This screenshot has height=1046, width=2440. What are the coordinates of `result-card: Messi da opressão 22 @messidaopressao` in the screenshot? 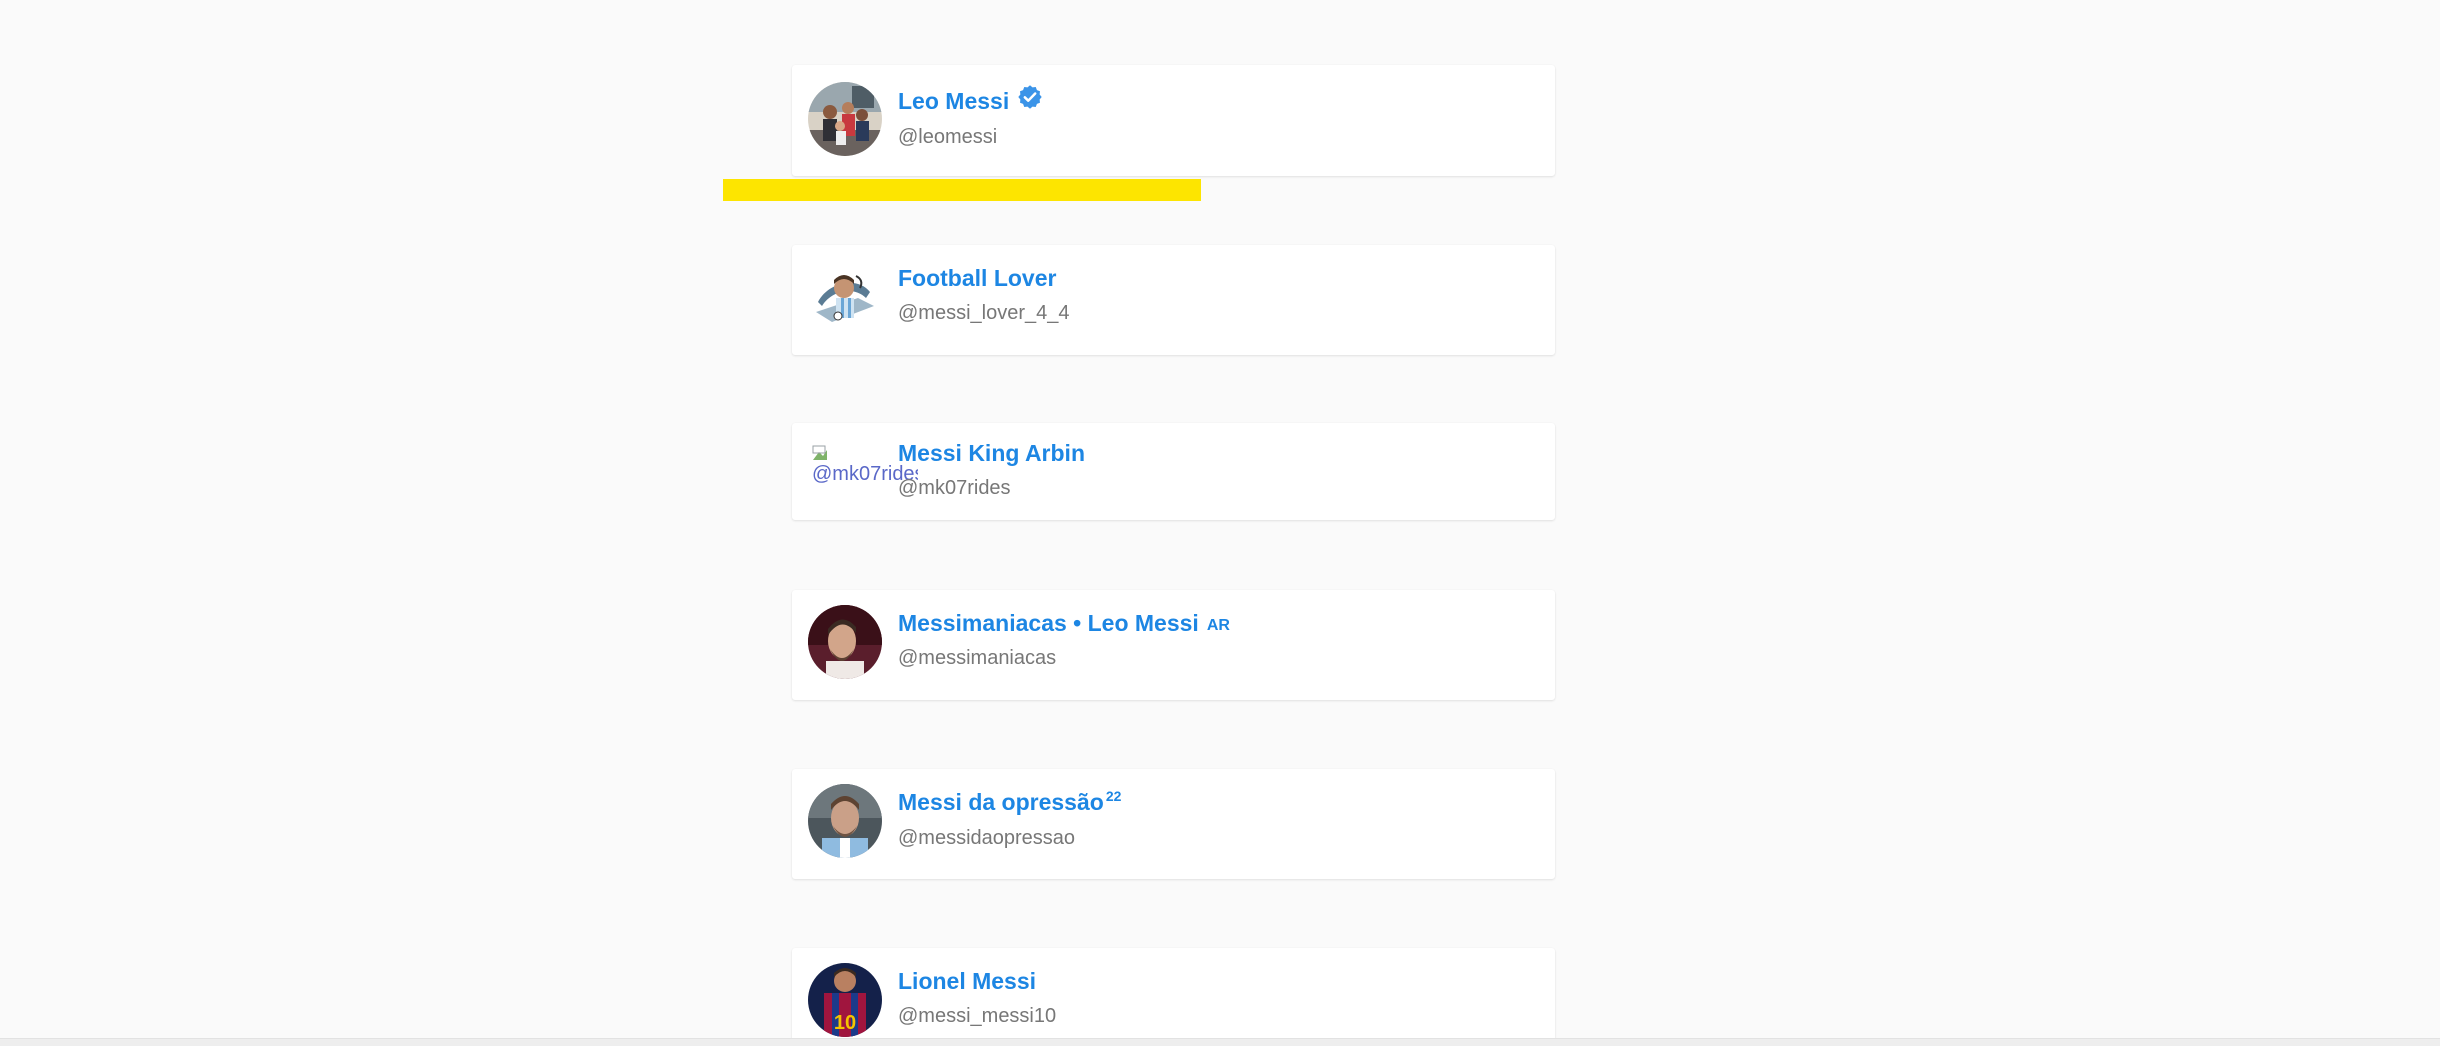 It's located at (1173, 824).